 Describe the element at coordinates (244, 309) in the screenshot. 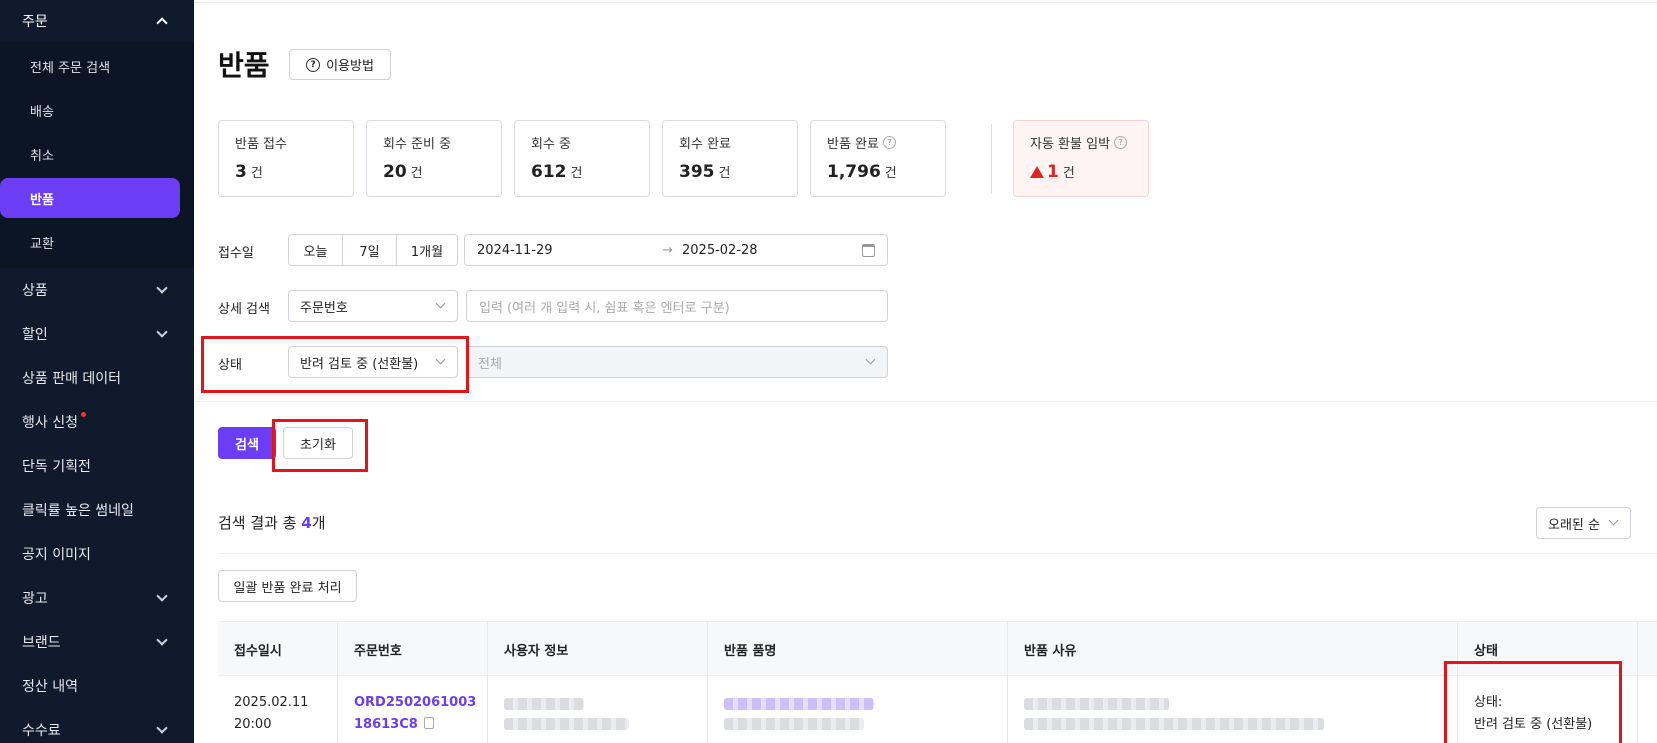

I see `detail-search-label: 상세 검색` at that location.